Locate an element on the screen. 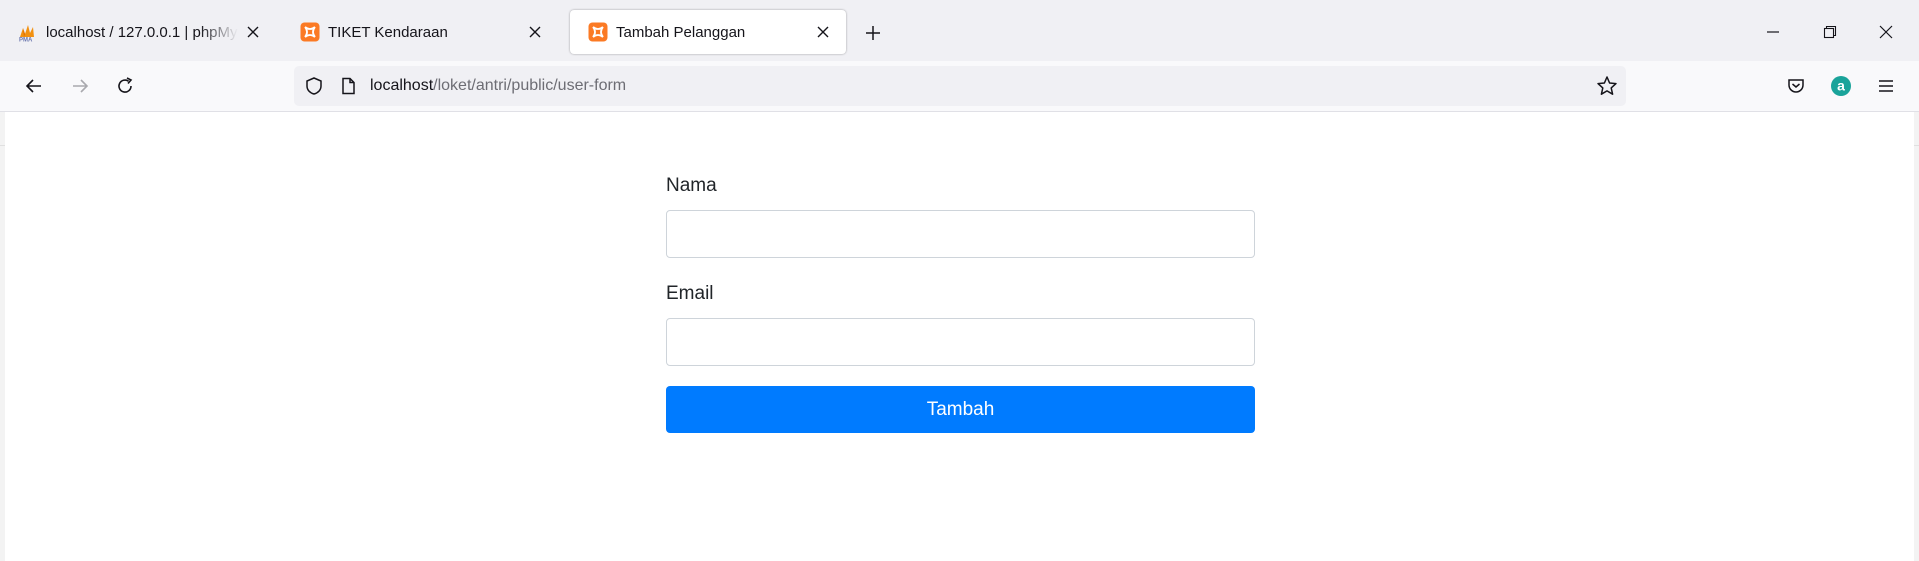  name-label: Nama is located at coordinates (691, 185).